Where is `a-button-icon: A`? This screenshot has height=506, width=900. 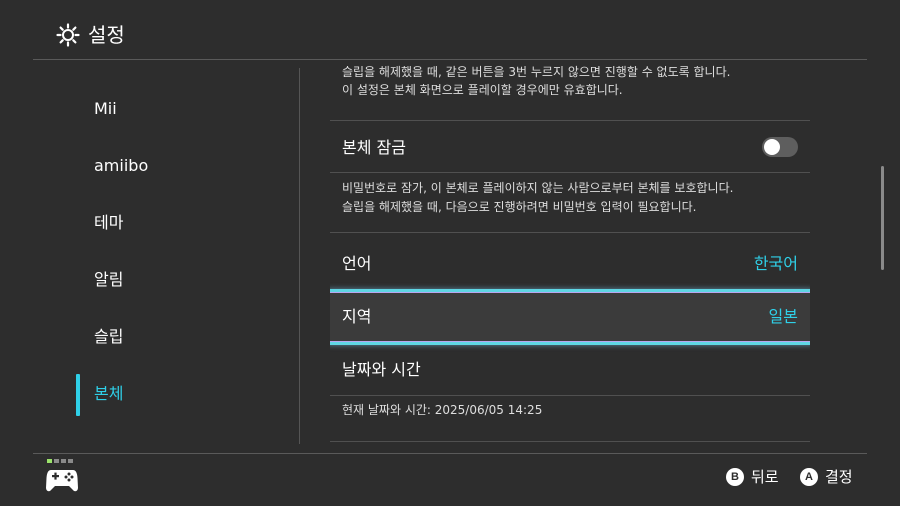 a-button-icon: A is located at coordinates (809, 477).